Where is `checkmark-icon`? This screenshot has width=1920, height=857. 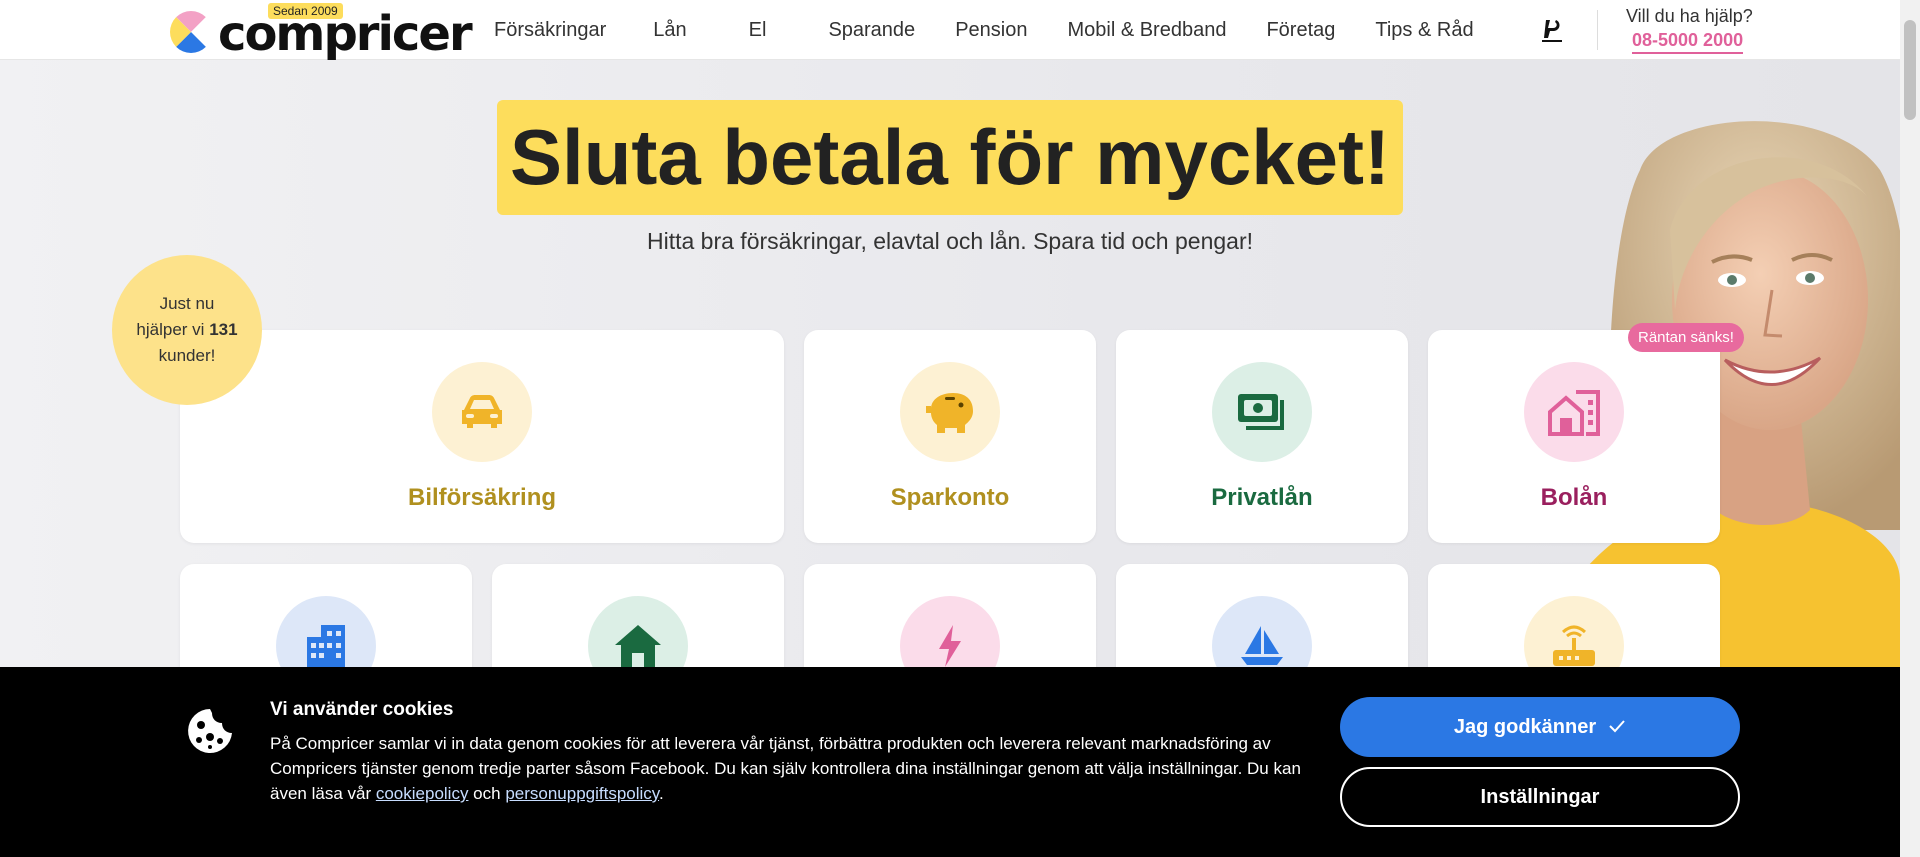
checkmark-icon is located at coordinates (1617, 727).